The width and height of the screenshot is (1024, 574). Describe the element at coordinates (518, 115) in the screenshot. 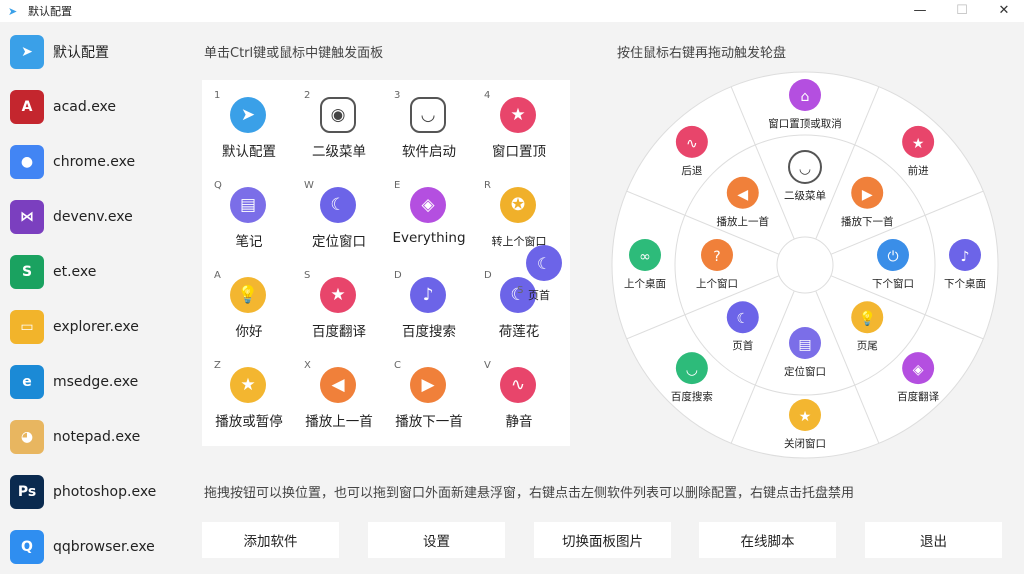

I see `pin-badge-icon: ★` at that location.